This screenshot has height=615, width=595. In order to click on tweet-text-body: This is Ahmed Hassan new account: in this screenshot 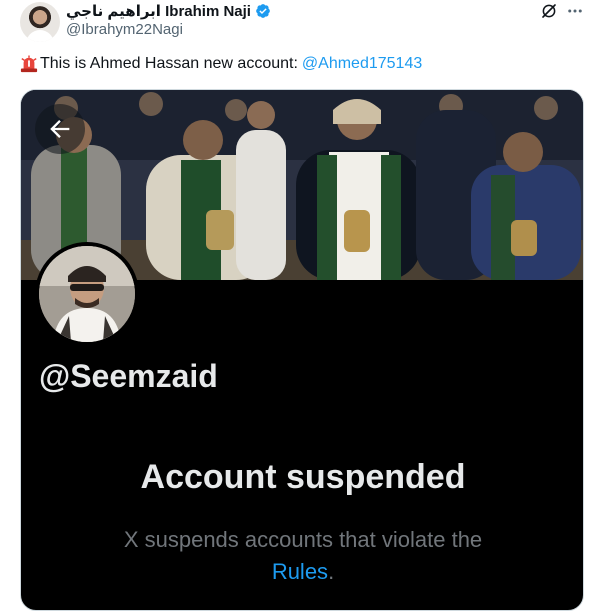, I will do `click(169, 63)`.